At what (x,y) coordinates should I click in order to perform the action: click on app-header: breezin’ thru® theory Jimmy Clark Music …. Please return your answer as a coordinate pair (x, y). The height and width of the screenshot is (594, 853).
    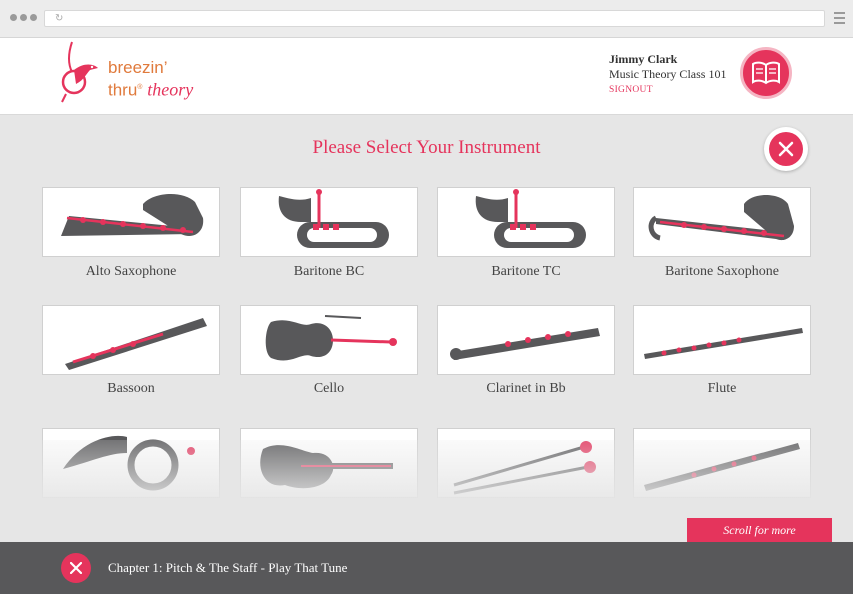
    Looking at the image, I should click on (426, 76).